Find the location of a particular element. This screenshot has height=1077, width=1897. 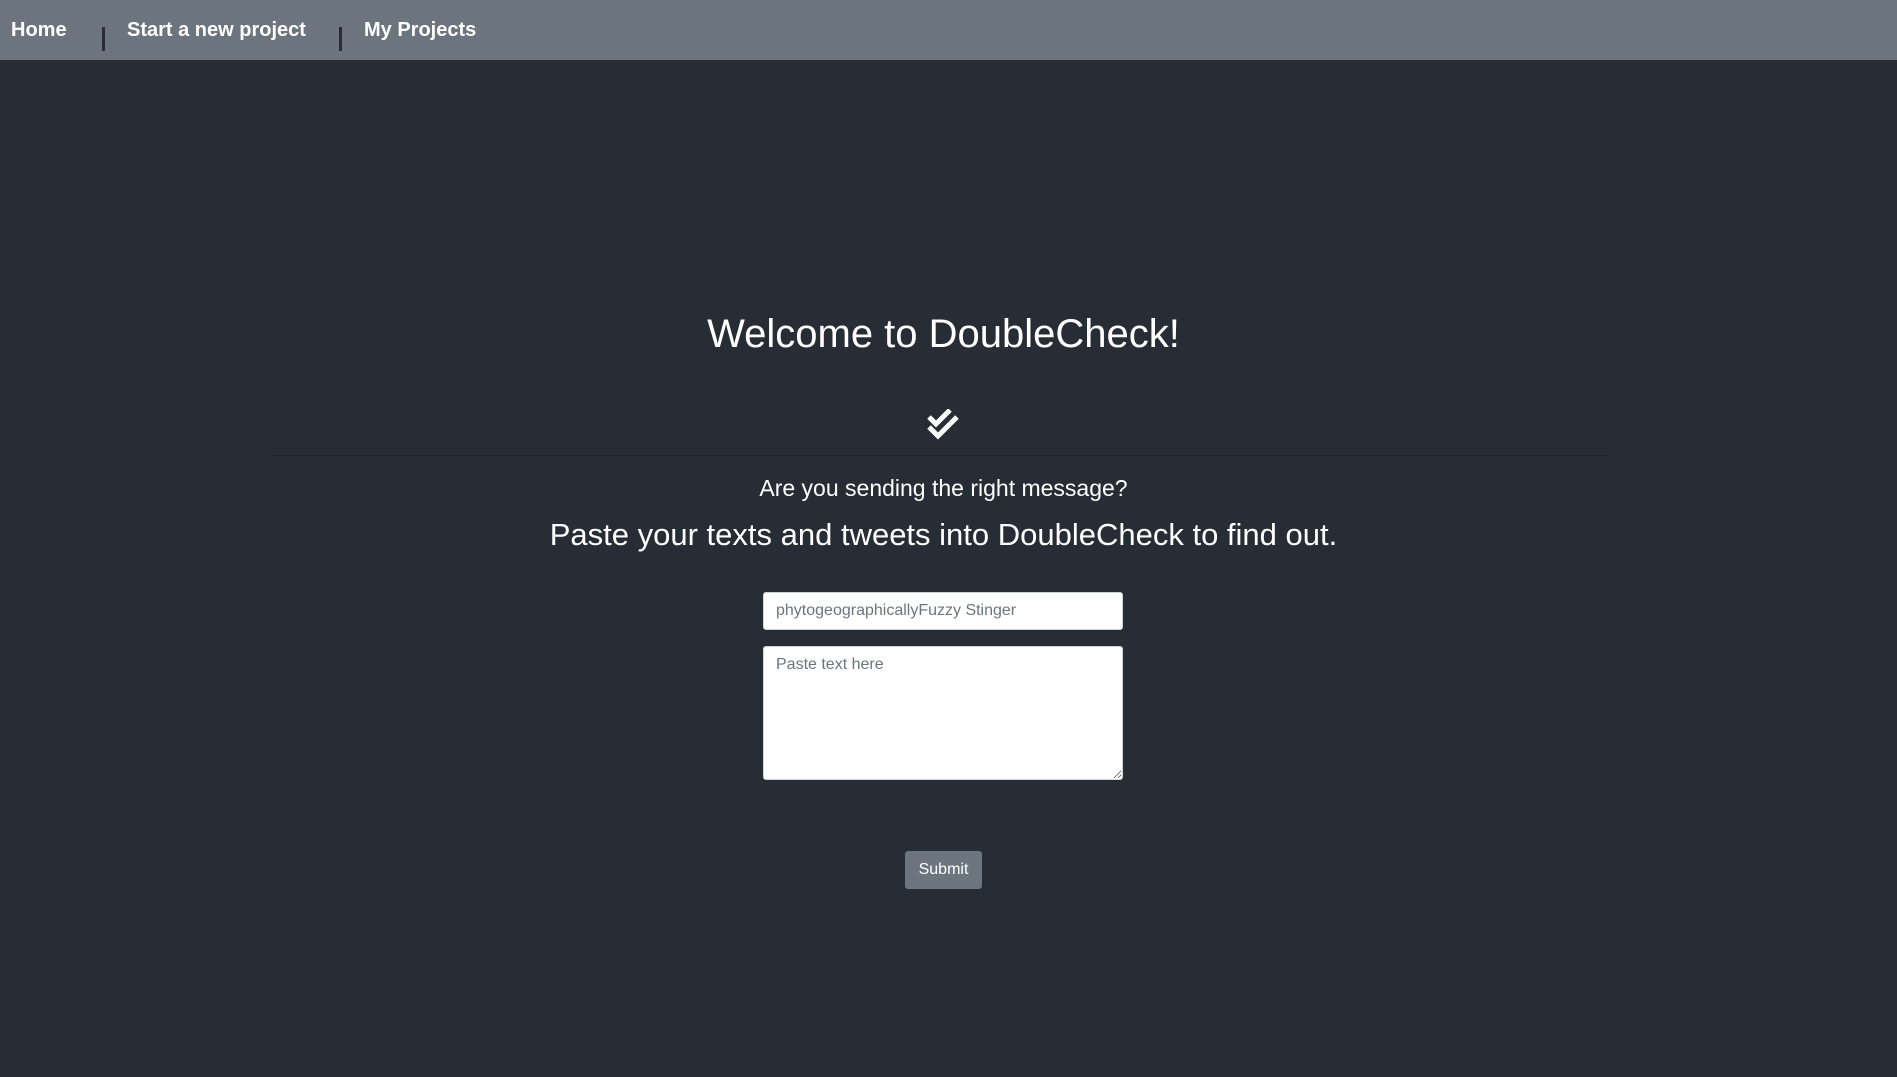

double-check-icon is located at coordinates (943, 424).